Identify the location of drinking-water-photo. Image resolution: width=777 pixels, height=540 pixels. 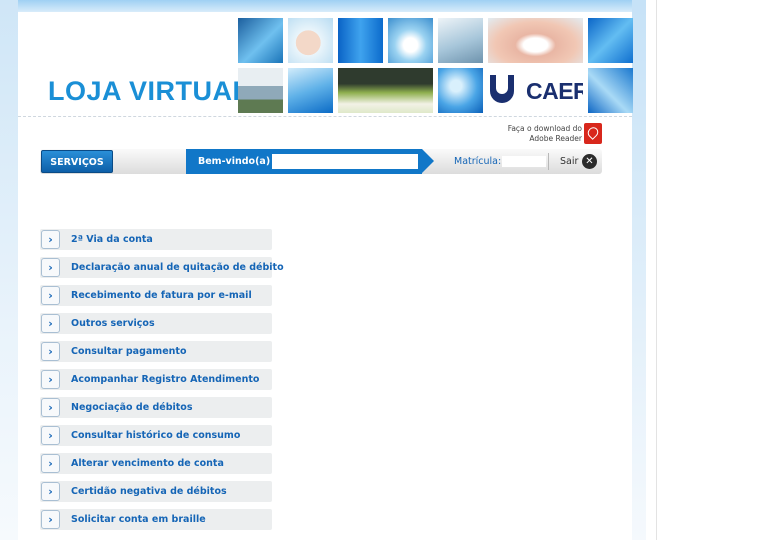
(310, 40).